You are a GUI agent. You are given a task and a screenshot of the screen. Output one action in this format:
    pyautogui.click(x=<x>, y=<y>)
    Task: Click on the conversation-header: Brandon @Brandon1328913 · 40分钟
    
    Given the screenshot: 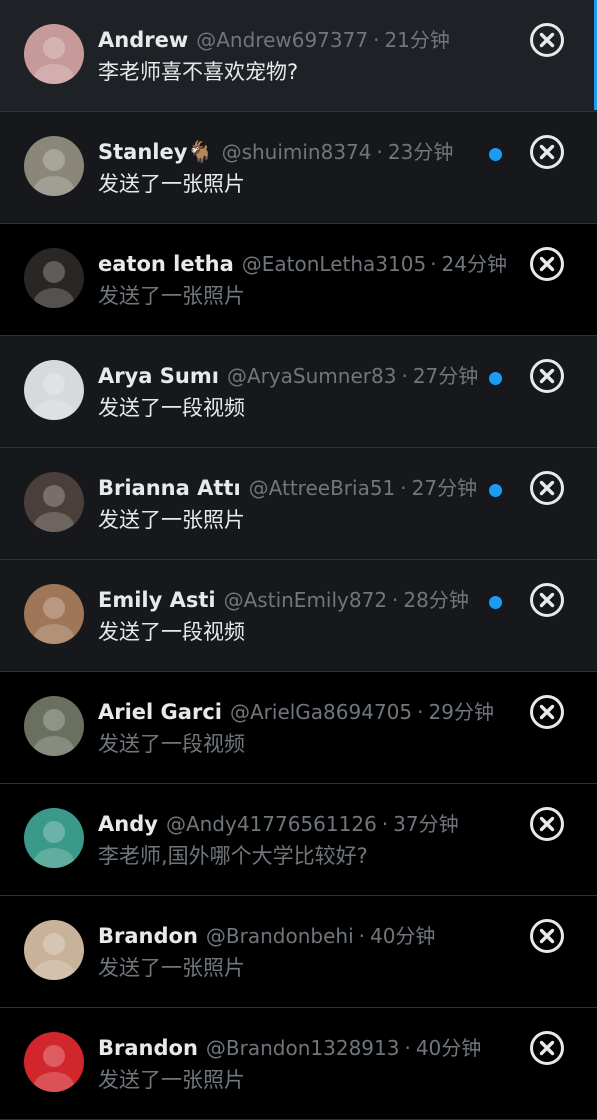 What is the action you would take?
    pyautogui.click(x=302, y=1048)
    